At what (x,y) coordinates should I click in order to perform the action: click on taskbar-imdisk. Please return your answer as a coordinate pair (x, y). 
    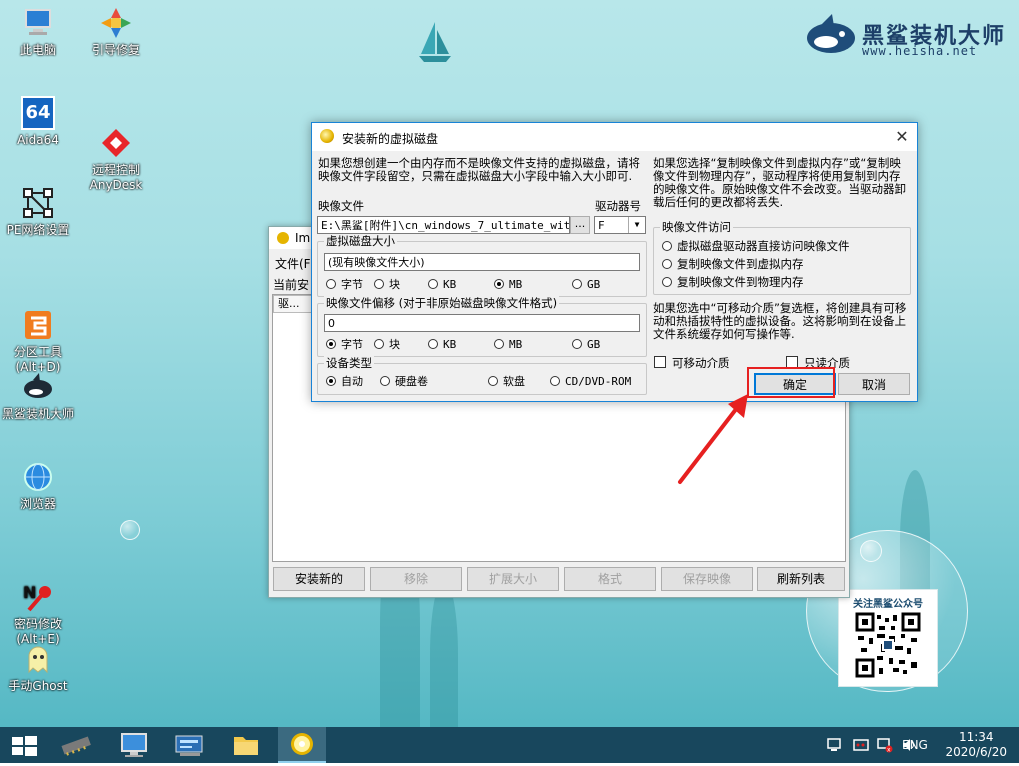
    Looking at the image, I should click on (302, 745).